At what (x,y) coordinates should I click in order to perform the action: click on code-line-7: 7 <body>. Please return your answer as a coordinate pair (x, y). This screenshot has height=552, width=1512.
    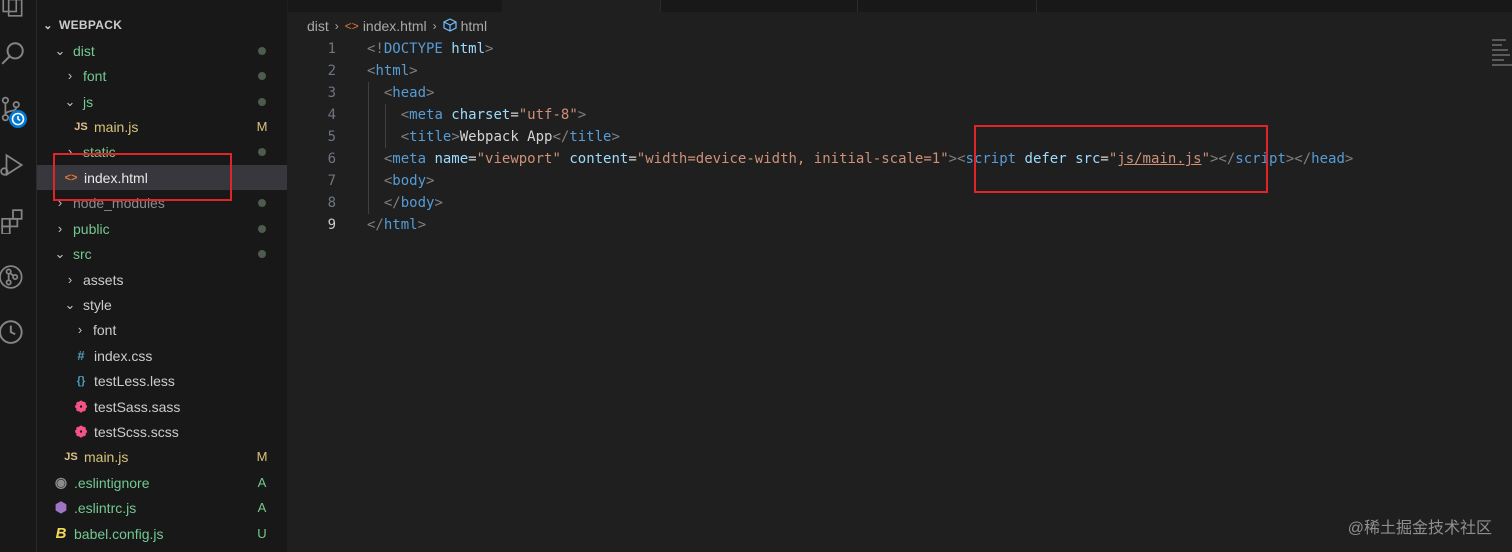
    Looking at the image, I should click on (878, 181).